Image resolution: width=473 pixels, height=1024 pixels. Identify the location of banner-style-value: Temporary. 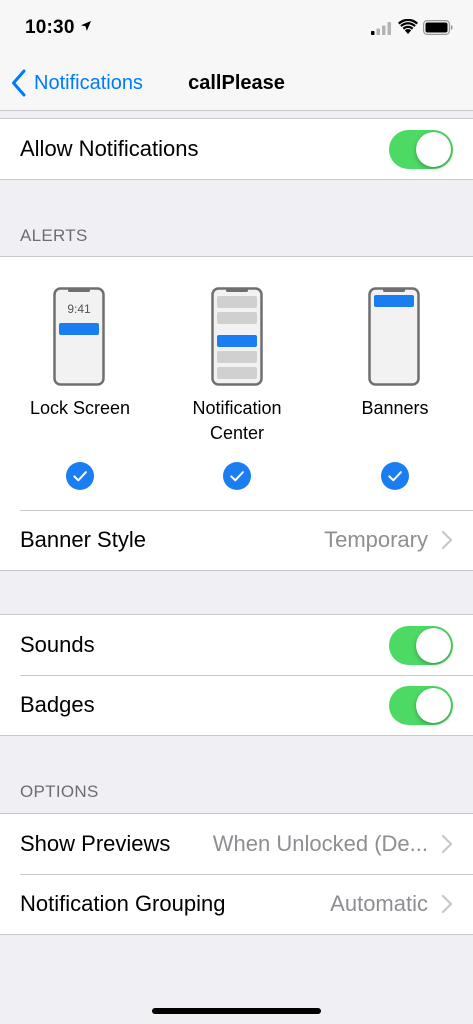
(376, 539).